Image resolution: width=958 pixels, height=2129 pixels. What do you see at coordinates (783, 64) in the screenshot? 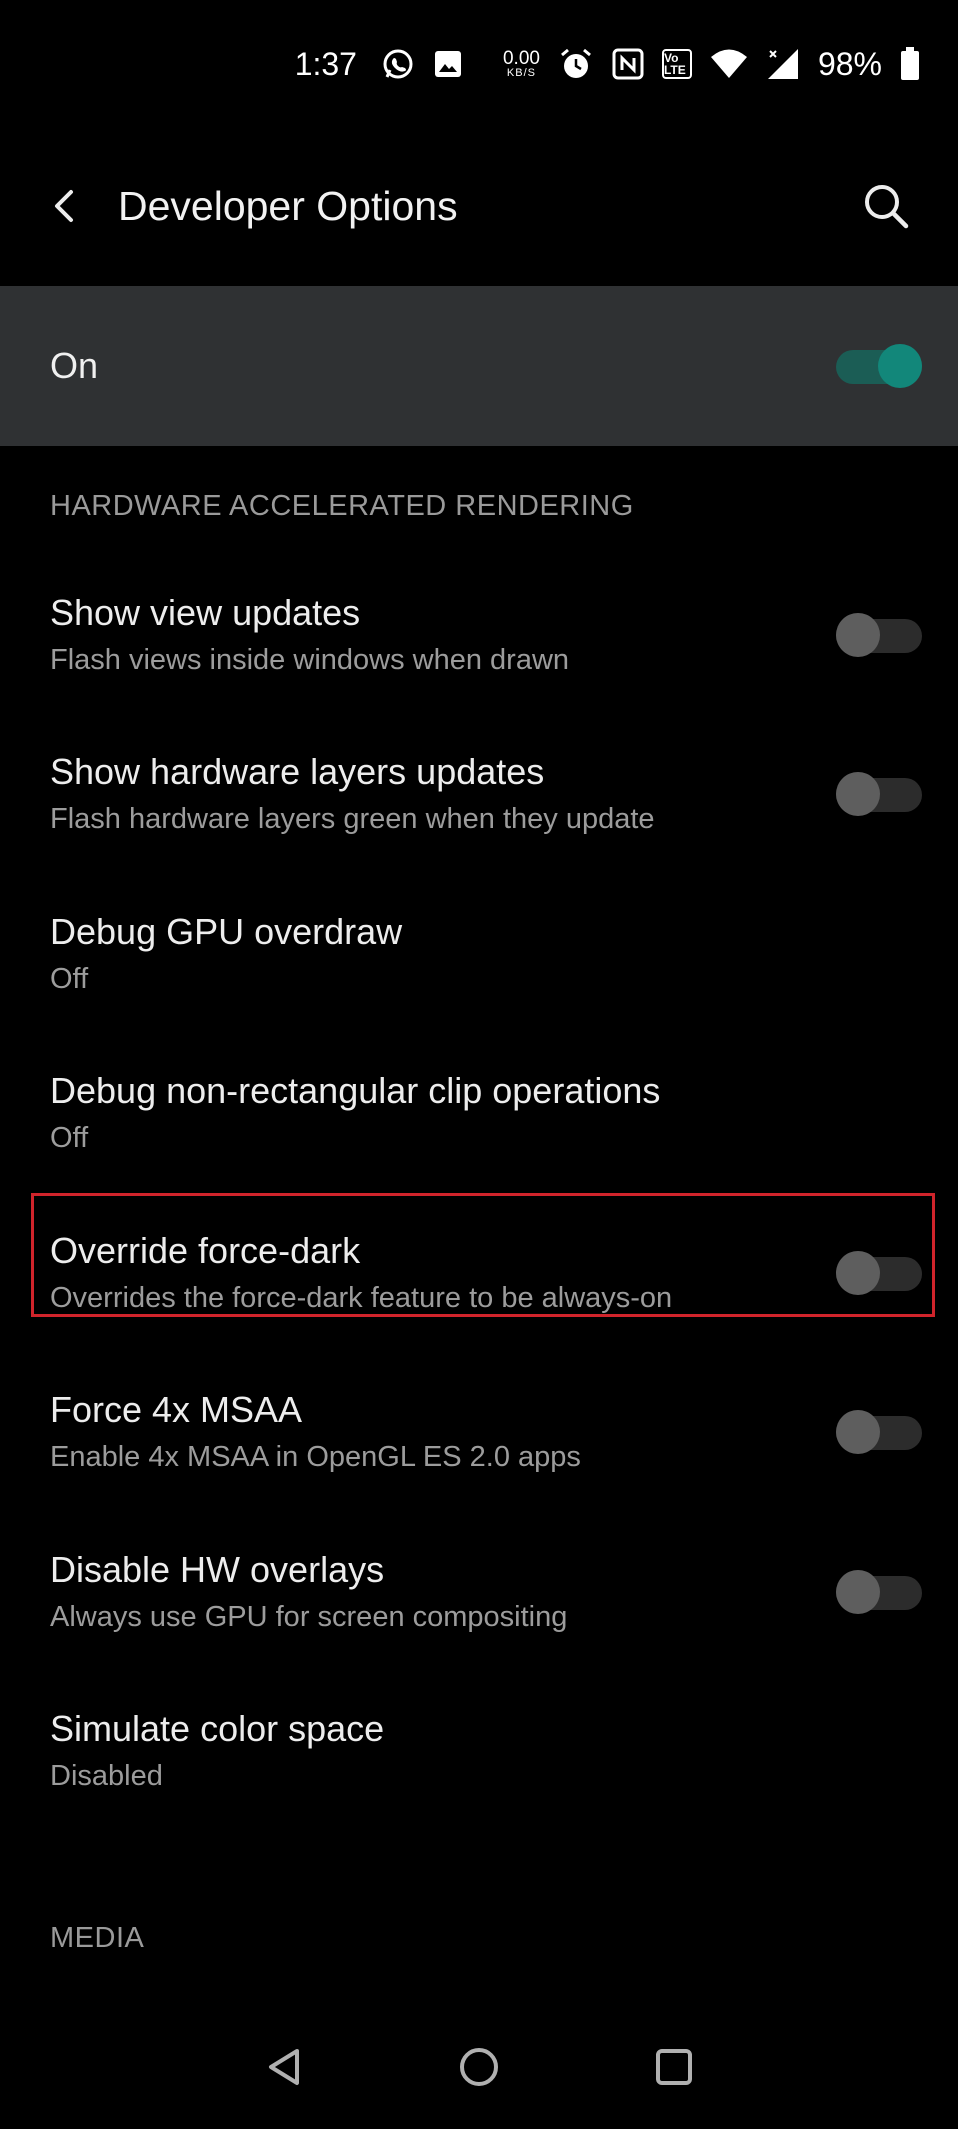
I see `signal-icon` at bounding box center [783, 64].